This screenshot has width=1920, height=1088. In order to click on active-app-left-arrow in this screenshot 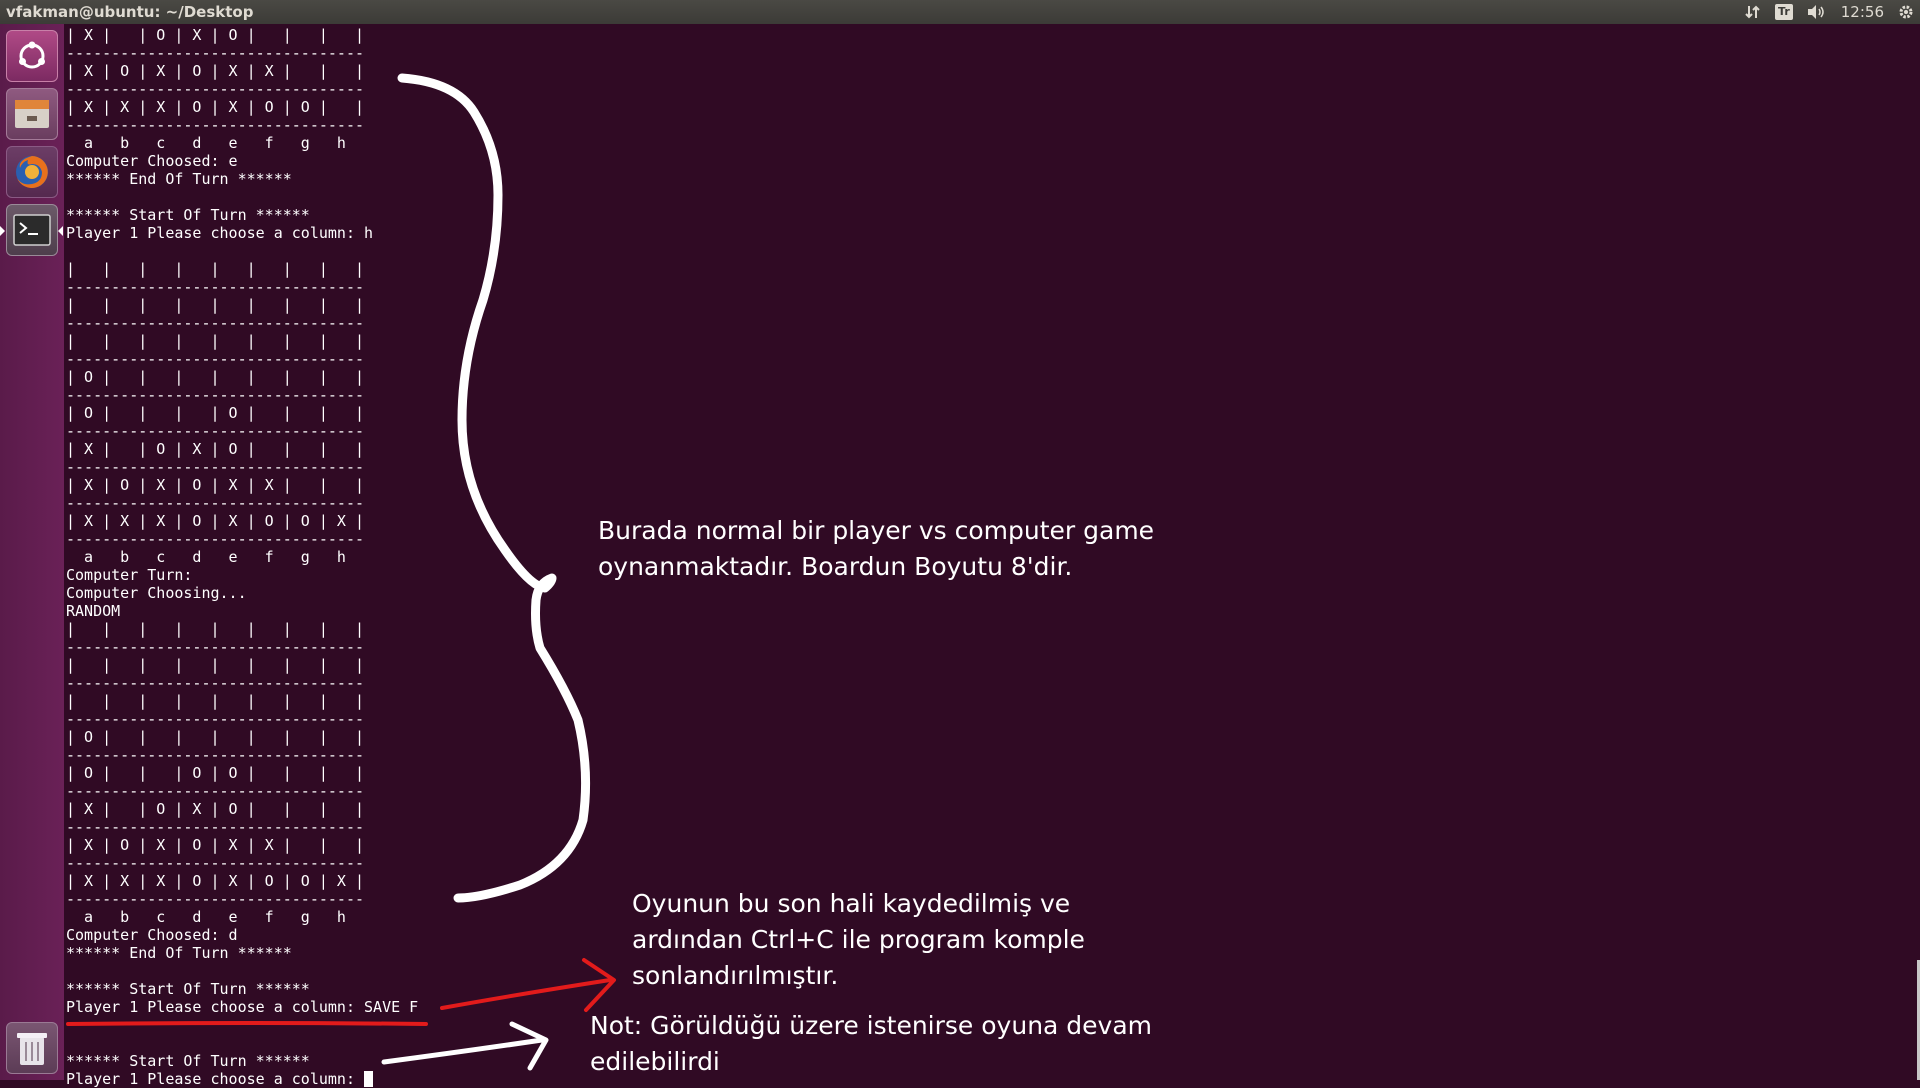, I will do `click(2, 231)`.